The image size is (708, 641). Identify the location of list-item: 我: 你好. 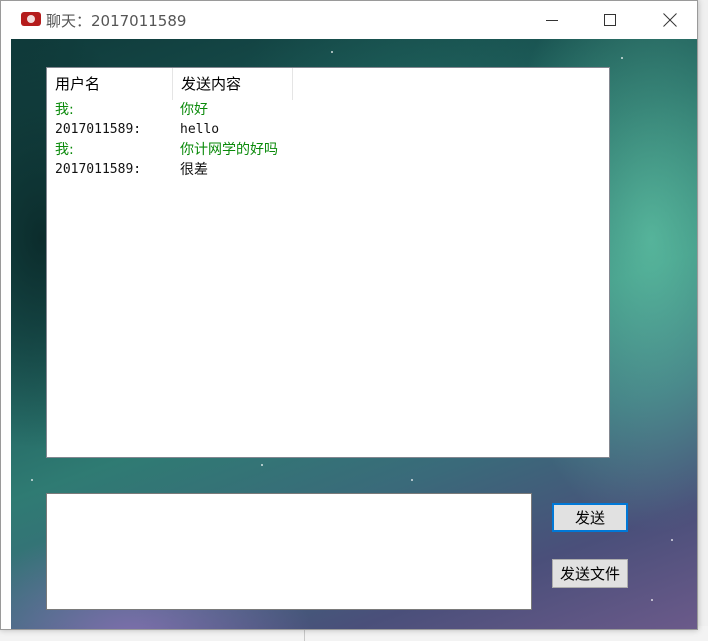
(327, 110).